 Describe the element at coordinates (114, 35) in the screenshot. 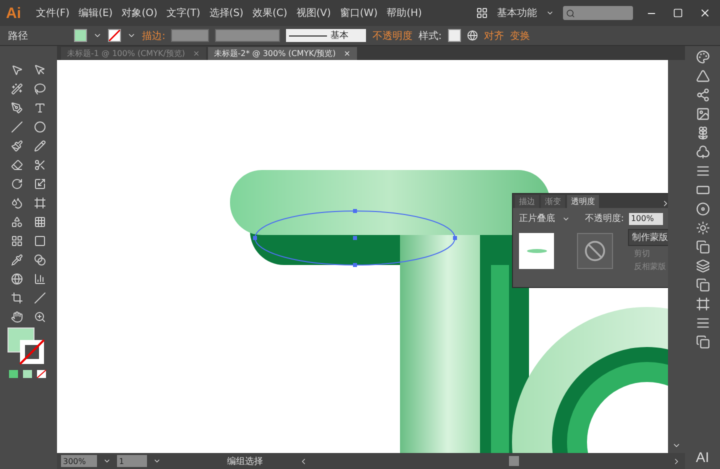

I see `stroke-none-swatch` at that location.